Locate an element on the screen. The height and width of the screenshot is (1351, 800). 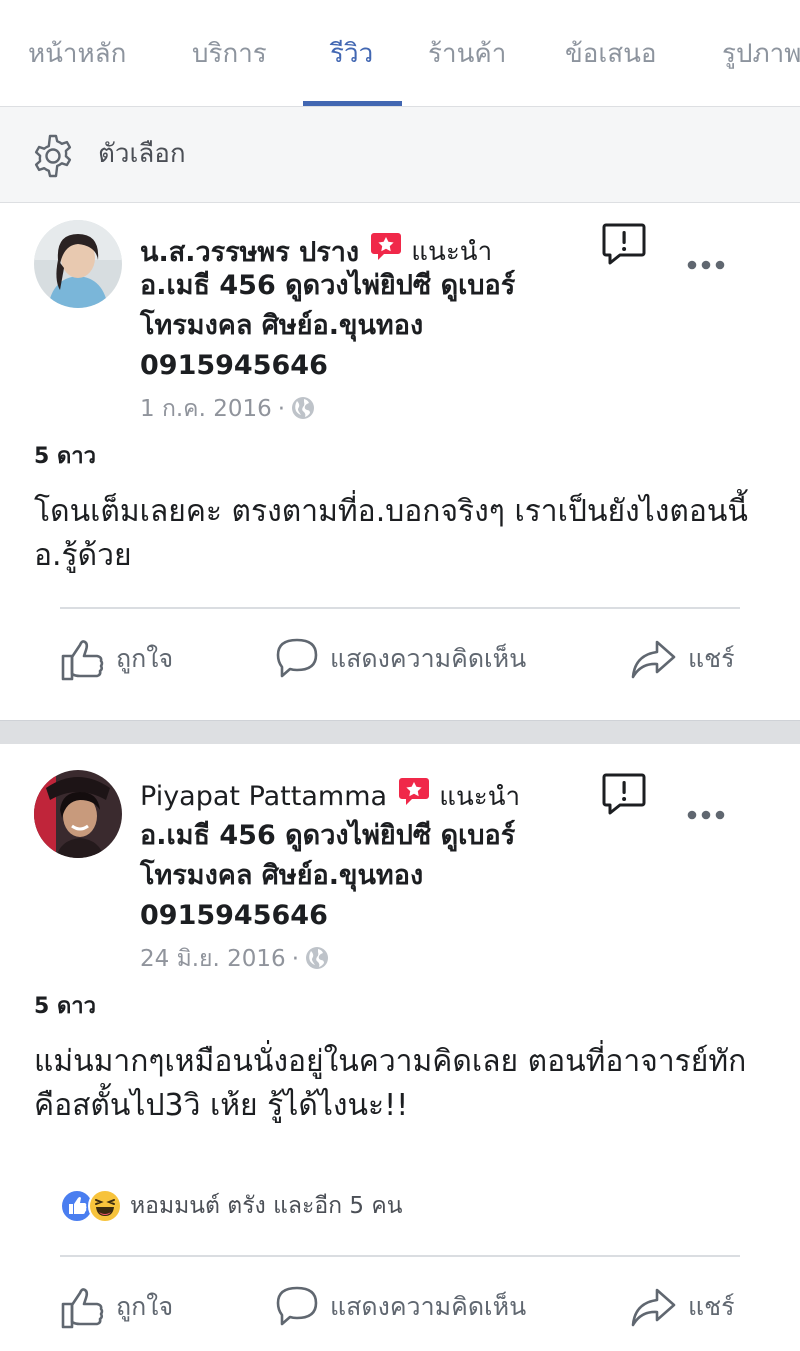
review-date: 24 มิ.ย. 2016 is located at coordinates (213, 959).